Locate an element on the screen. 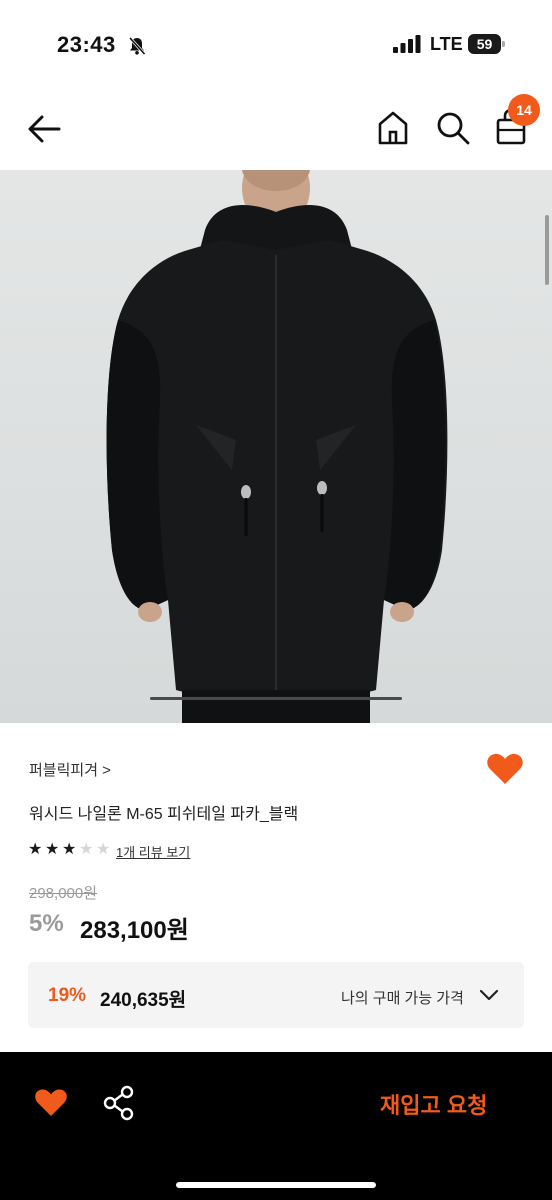 This screenshot has height=1200, width=552. buyable-price: 240,635원 is located at coordinates (143, 1000).